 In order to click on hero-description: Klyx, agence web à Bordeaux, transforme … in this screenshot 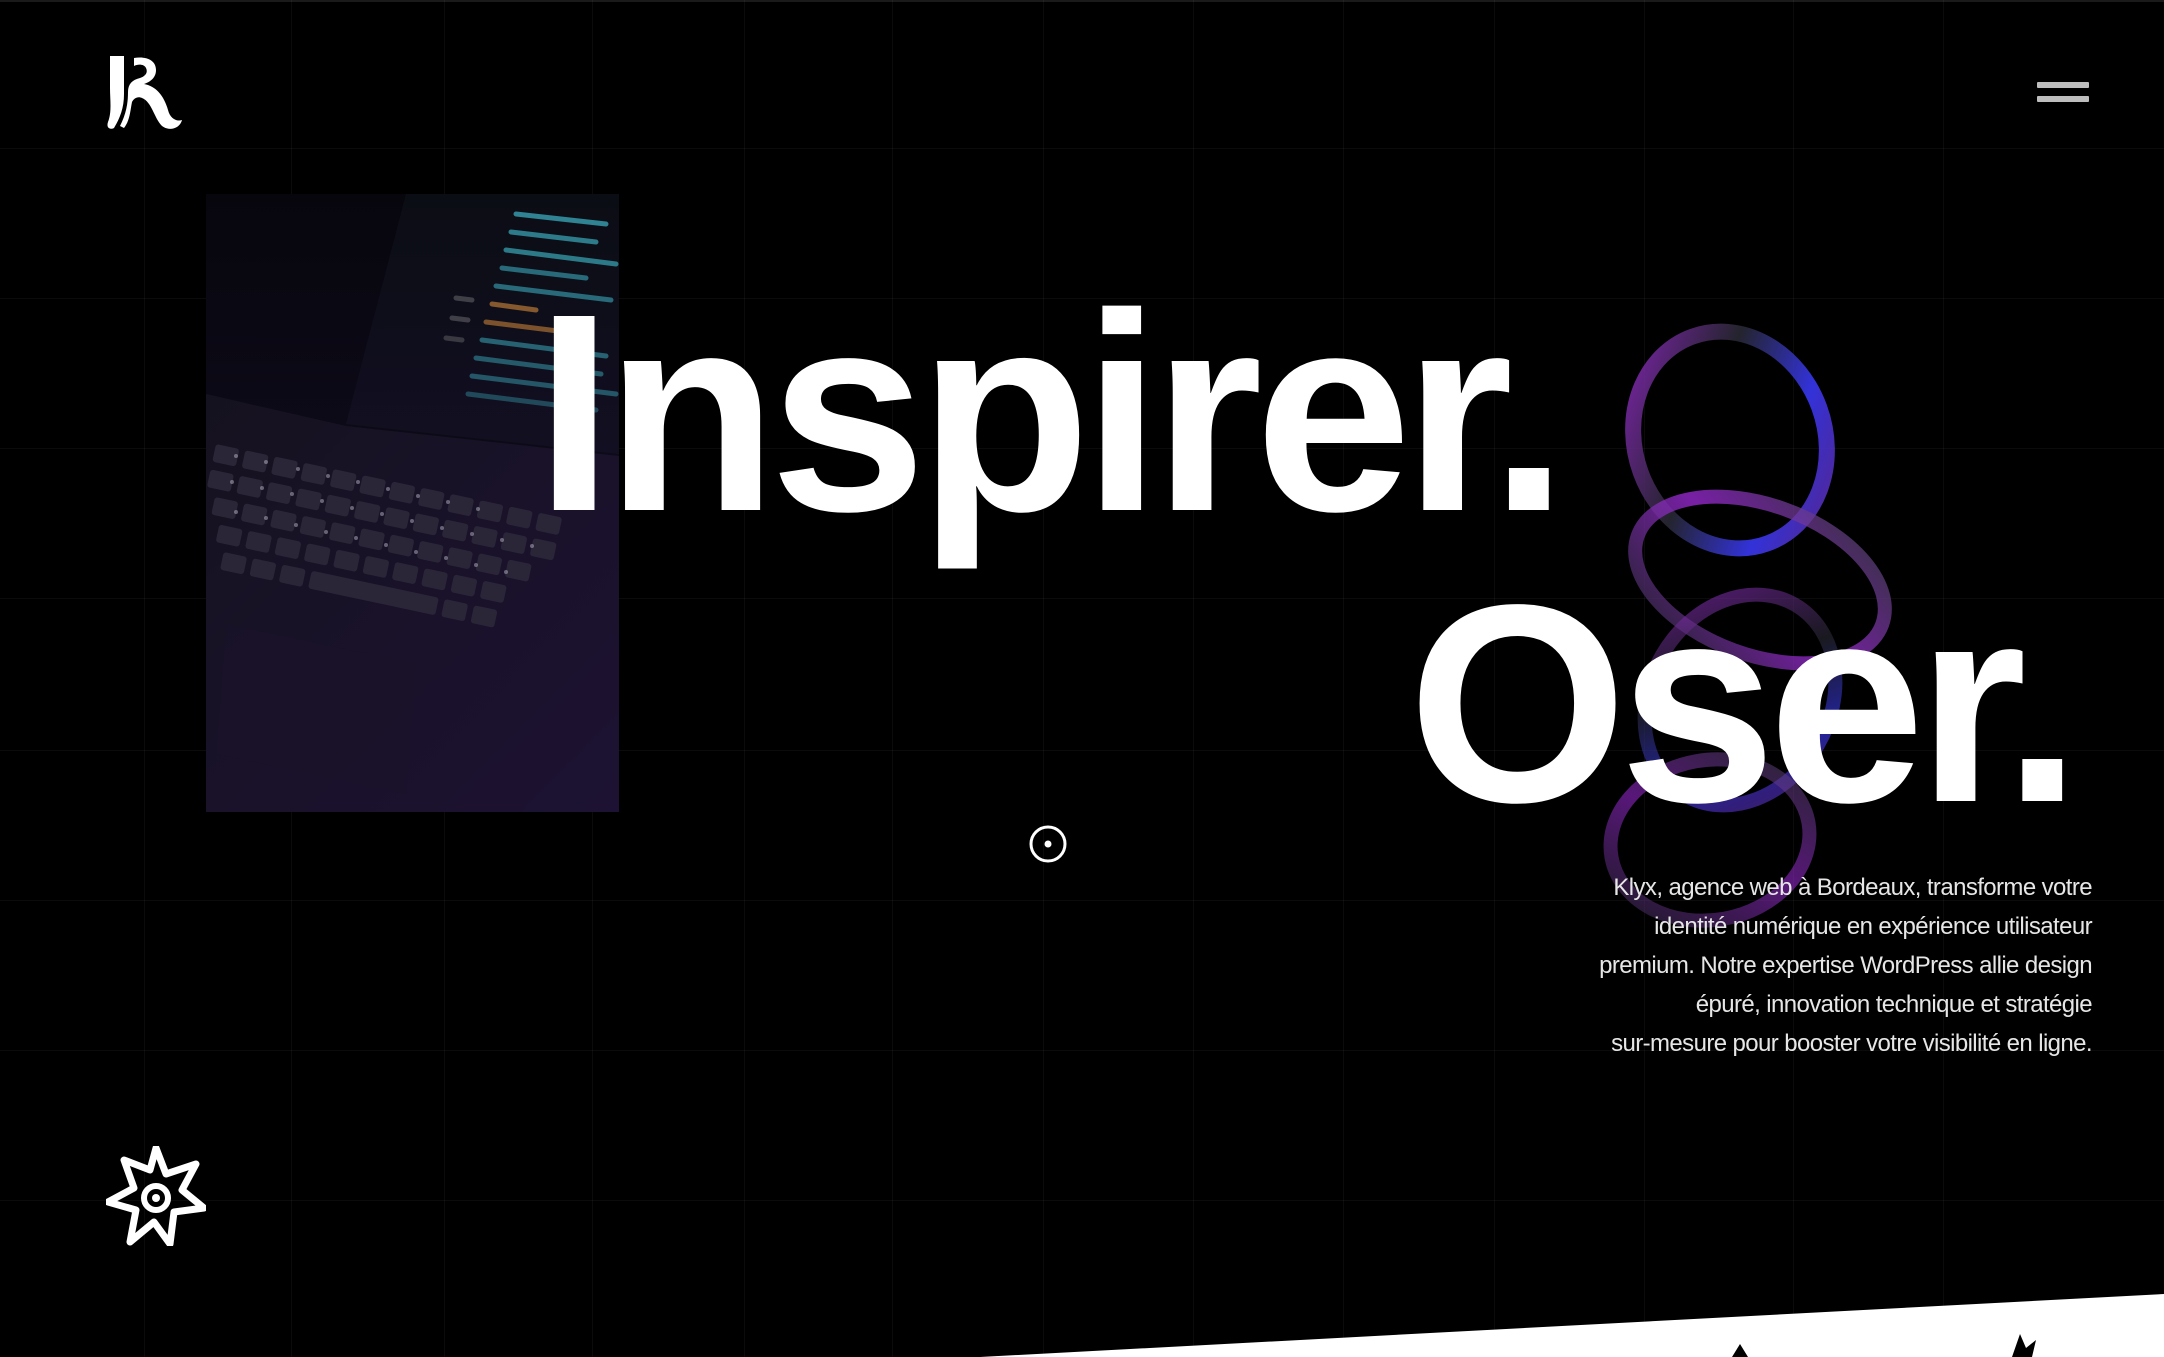, I will do `click(1826, 965)`.